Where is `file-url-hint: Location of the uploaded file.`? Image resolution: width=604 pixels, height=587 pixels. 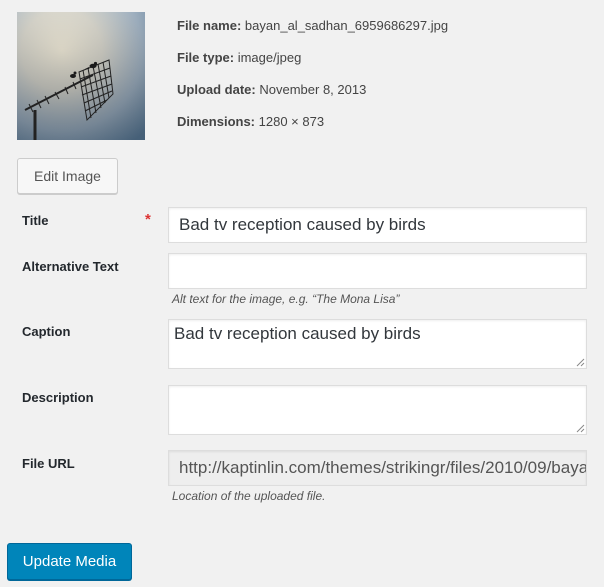 file-url-hint: Location of the uploaded file. is located at coordinates (249, 496).